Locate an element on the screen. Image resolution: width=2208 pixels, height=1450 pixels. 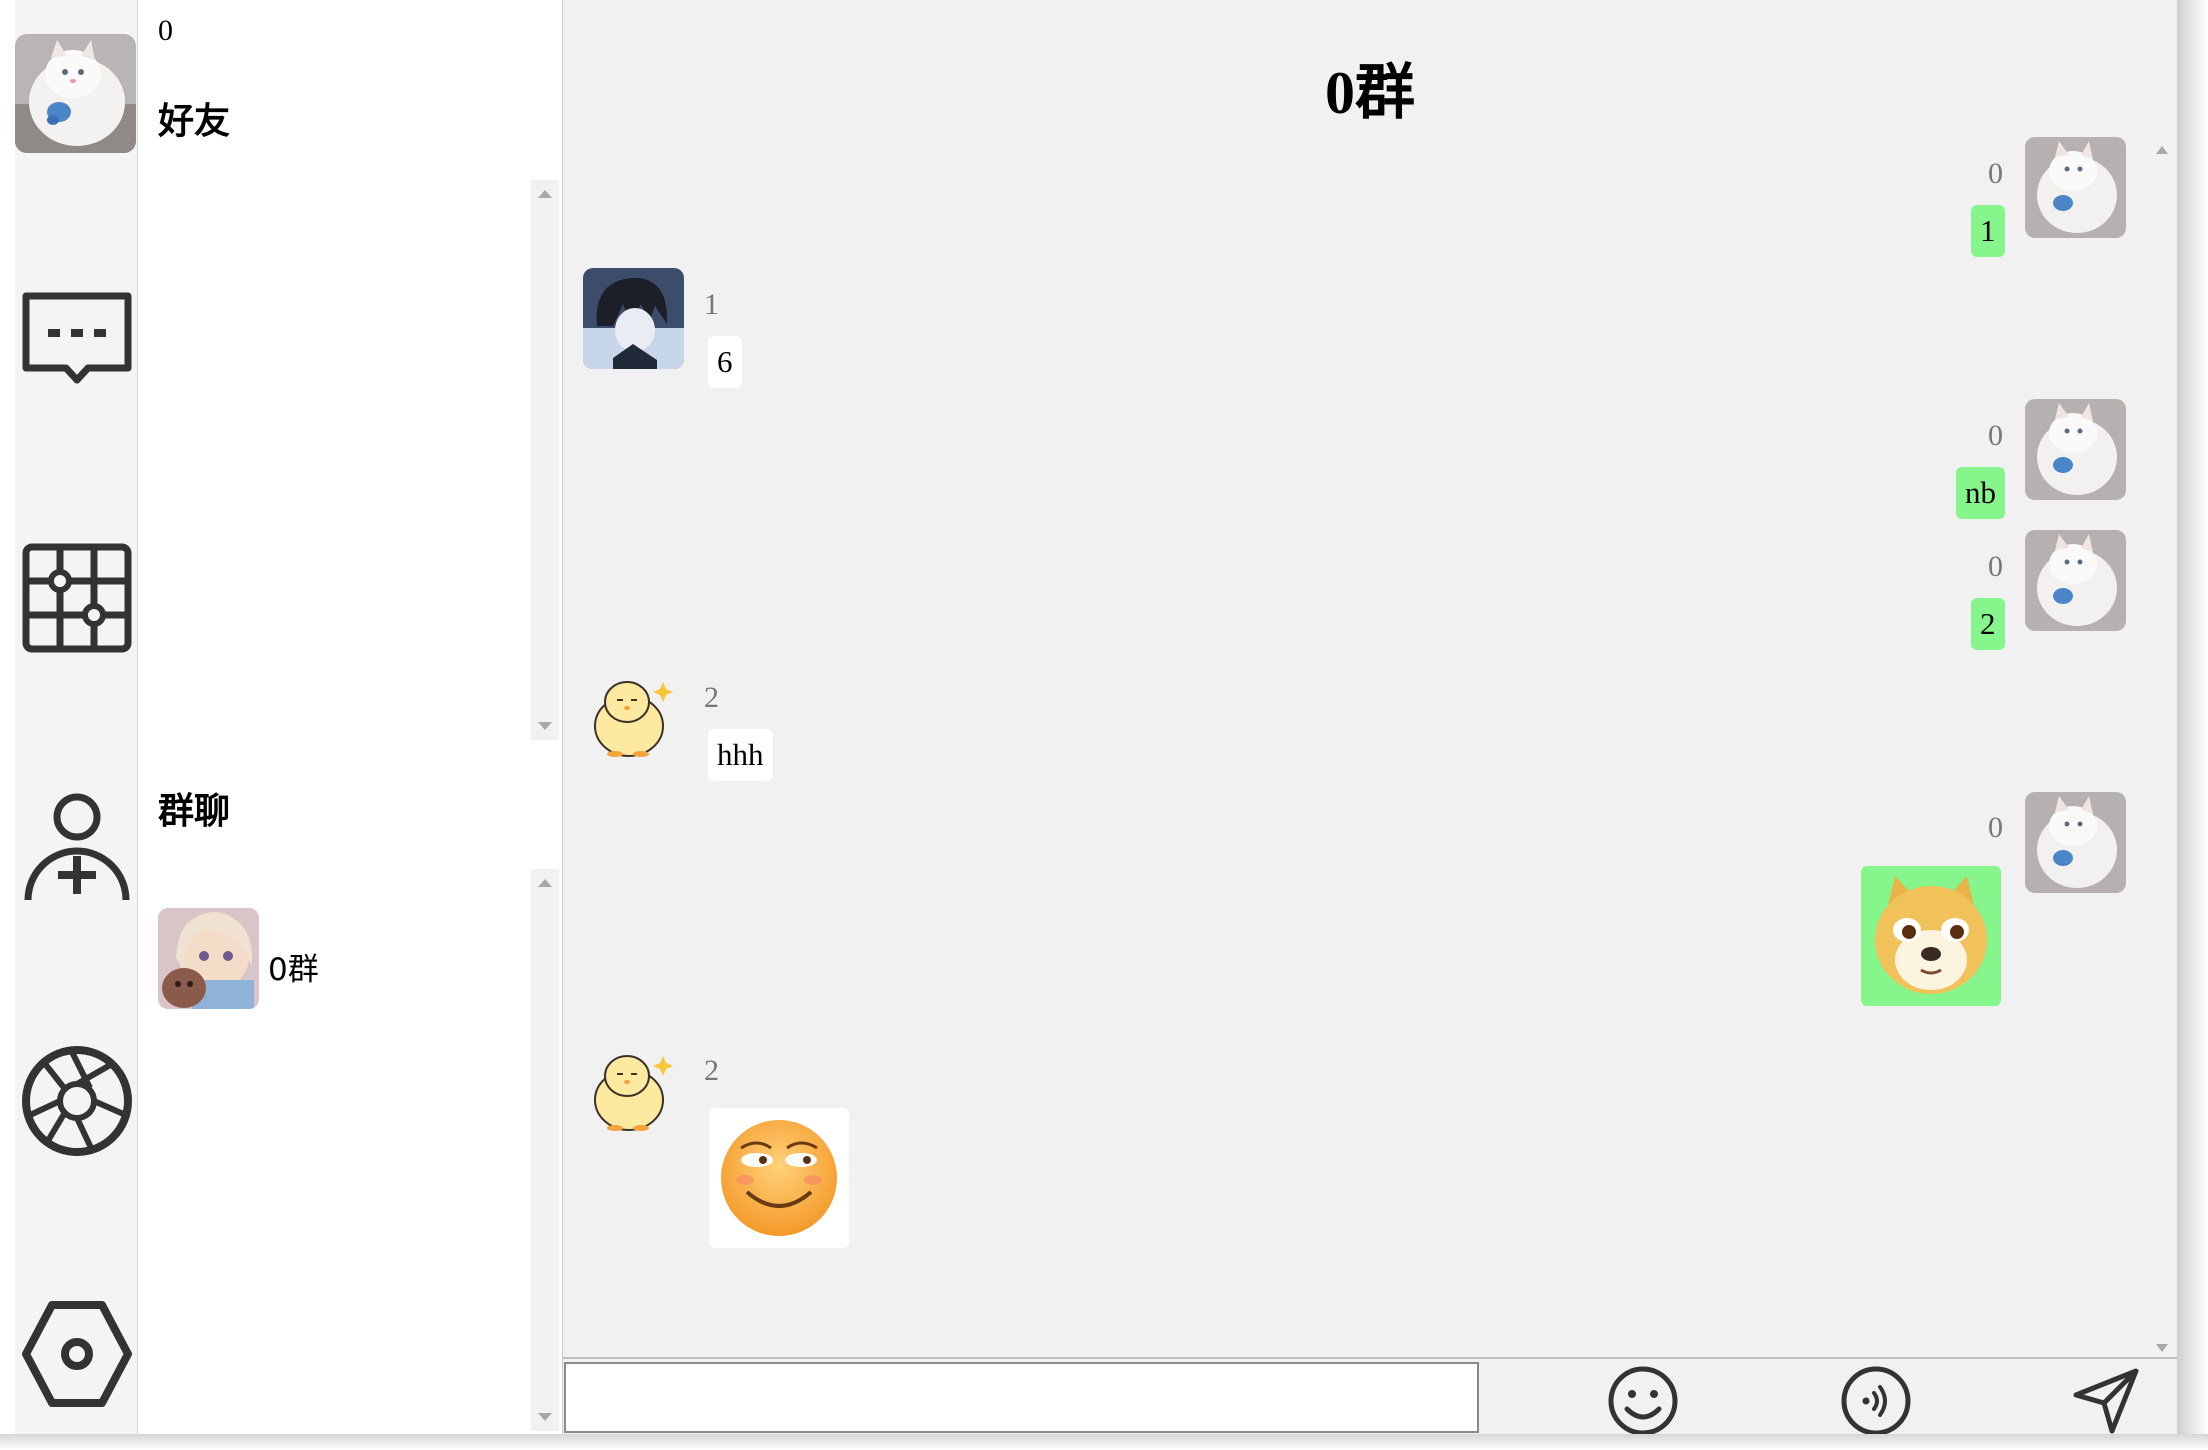
chat-bubble-icon is located at coordinates (77, 339).